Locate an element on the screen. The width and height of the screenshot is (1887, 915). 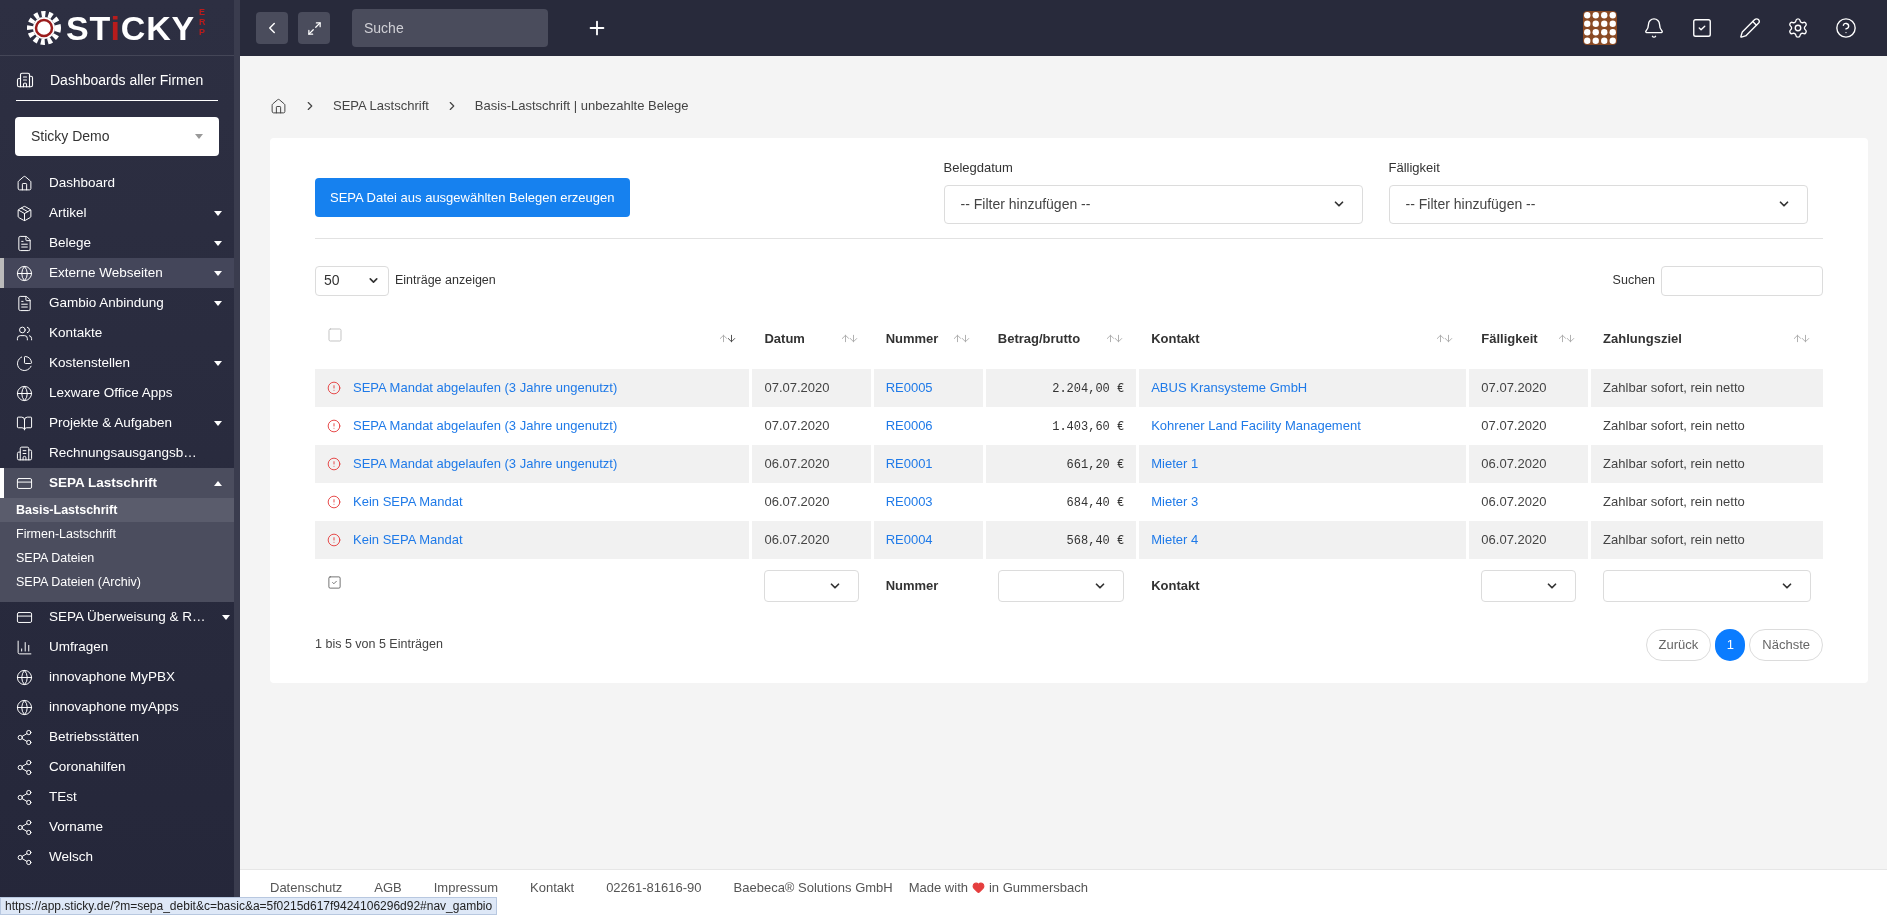
table-search-field is located at coordinates (1742, 280).